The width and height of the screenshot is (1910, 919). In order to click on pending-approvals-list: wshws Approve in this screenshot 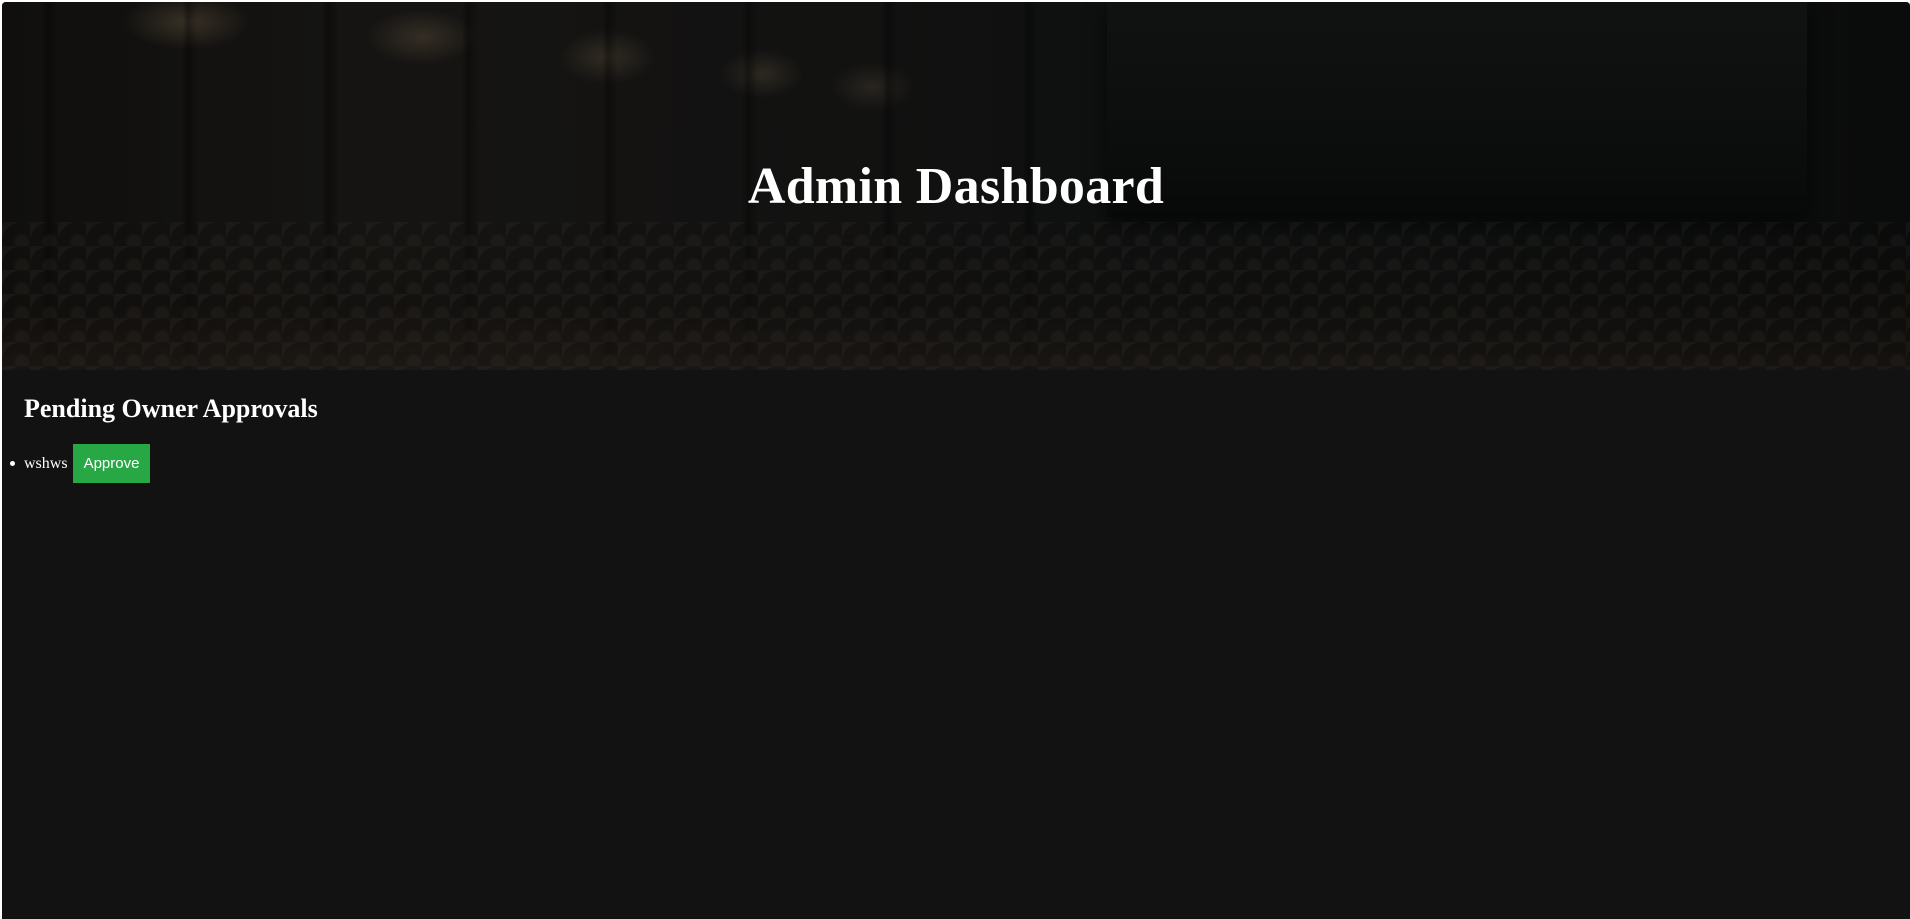, I will do `click(76, 463)`.